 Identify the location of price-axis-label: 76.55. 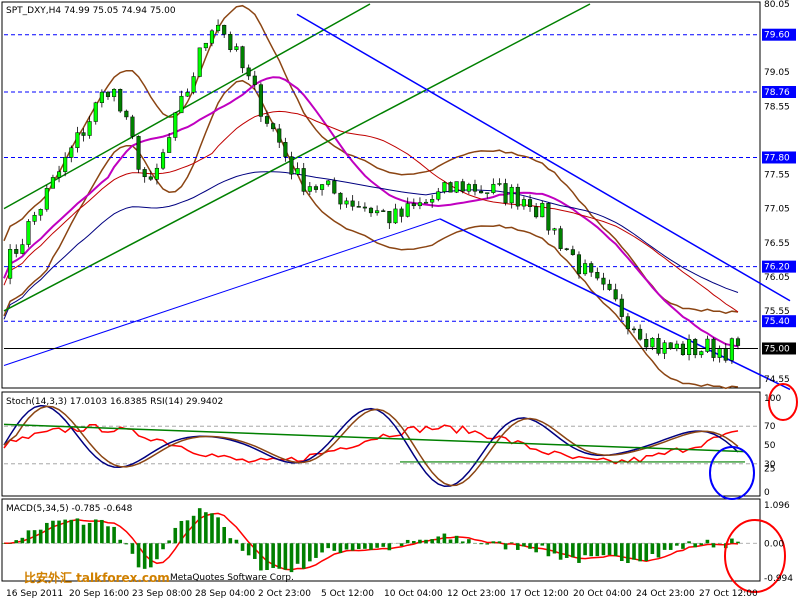
(777, 244).